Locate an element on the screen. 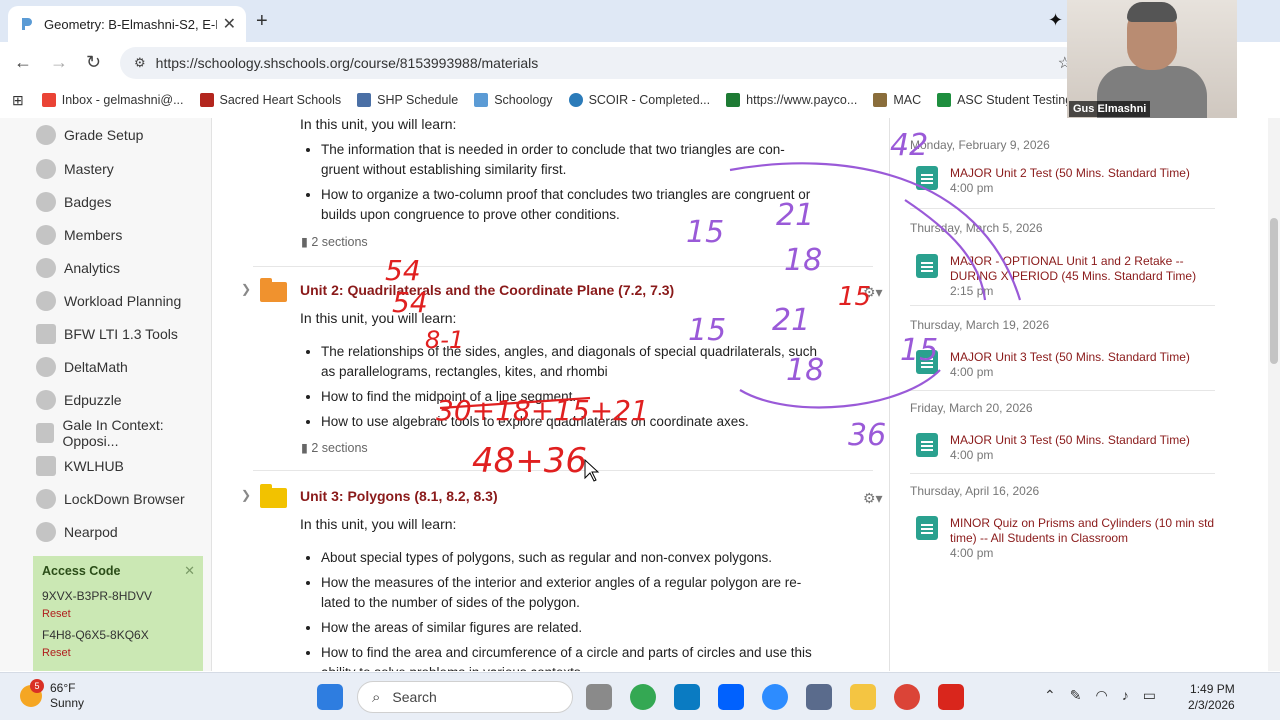 The width and height of the screenshot is (1280, 720). purple-ink: 42 15 21 18 15 21 18 15 36 is located at coordinates (812, 290).